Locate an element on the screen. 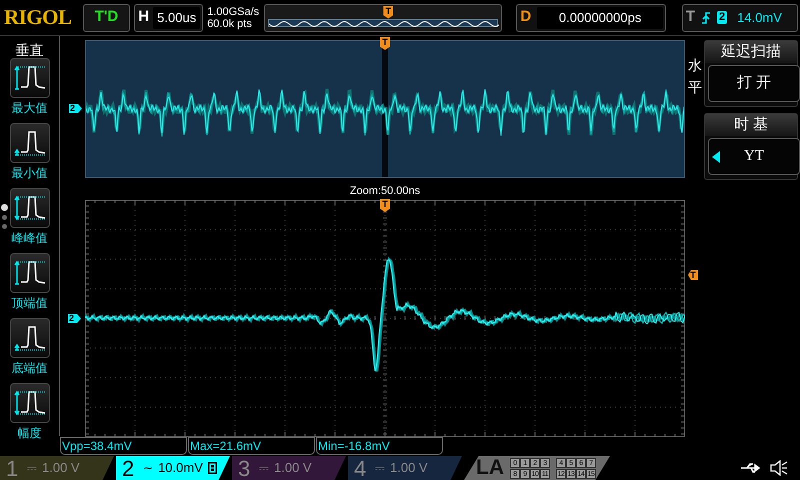 Image resolution: width=800 pixels, height=480 pixels. menu-title: 垂直 is located at coordinates (29, 49).